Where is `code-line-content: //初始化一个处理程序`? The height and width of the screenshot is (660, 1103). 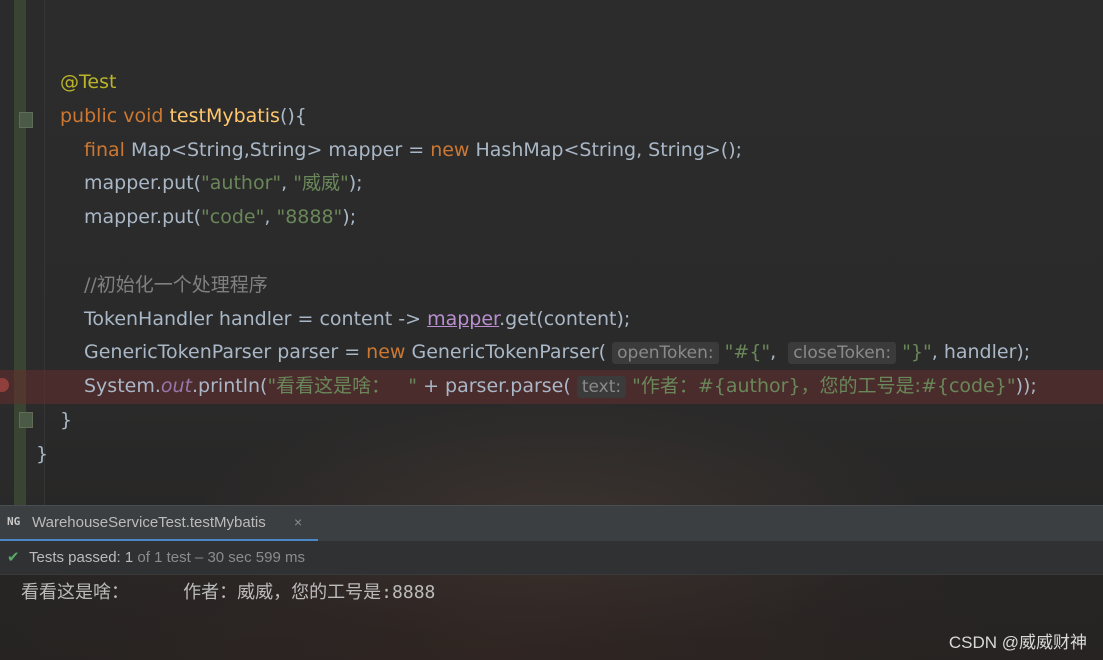 code-line-content: //初始化一个处理程序 is located at coordinates (176, 286).